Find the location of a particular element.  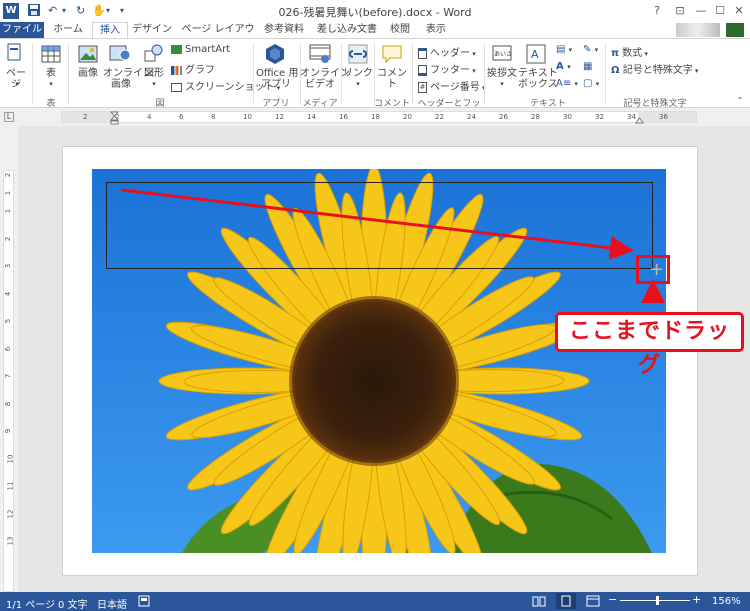

macro-record-icon is located at coordinates (144, 601).